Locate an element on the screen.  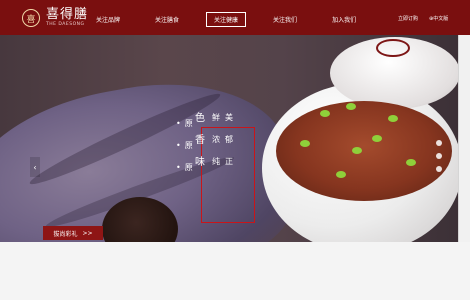
slogan-text: 纯正 is located at coordinates (225, 161).